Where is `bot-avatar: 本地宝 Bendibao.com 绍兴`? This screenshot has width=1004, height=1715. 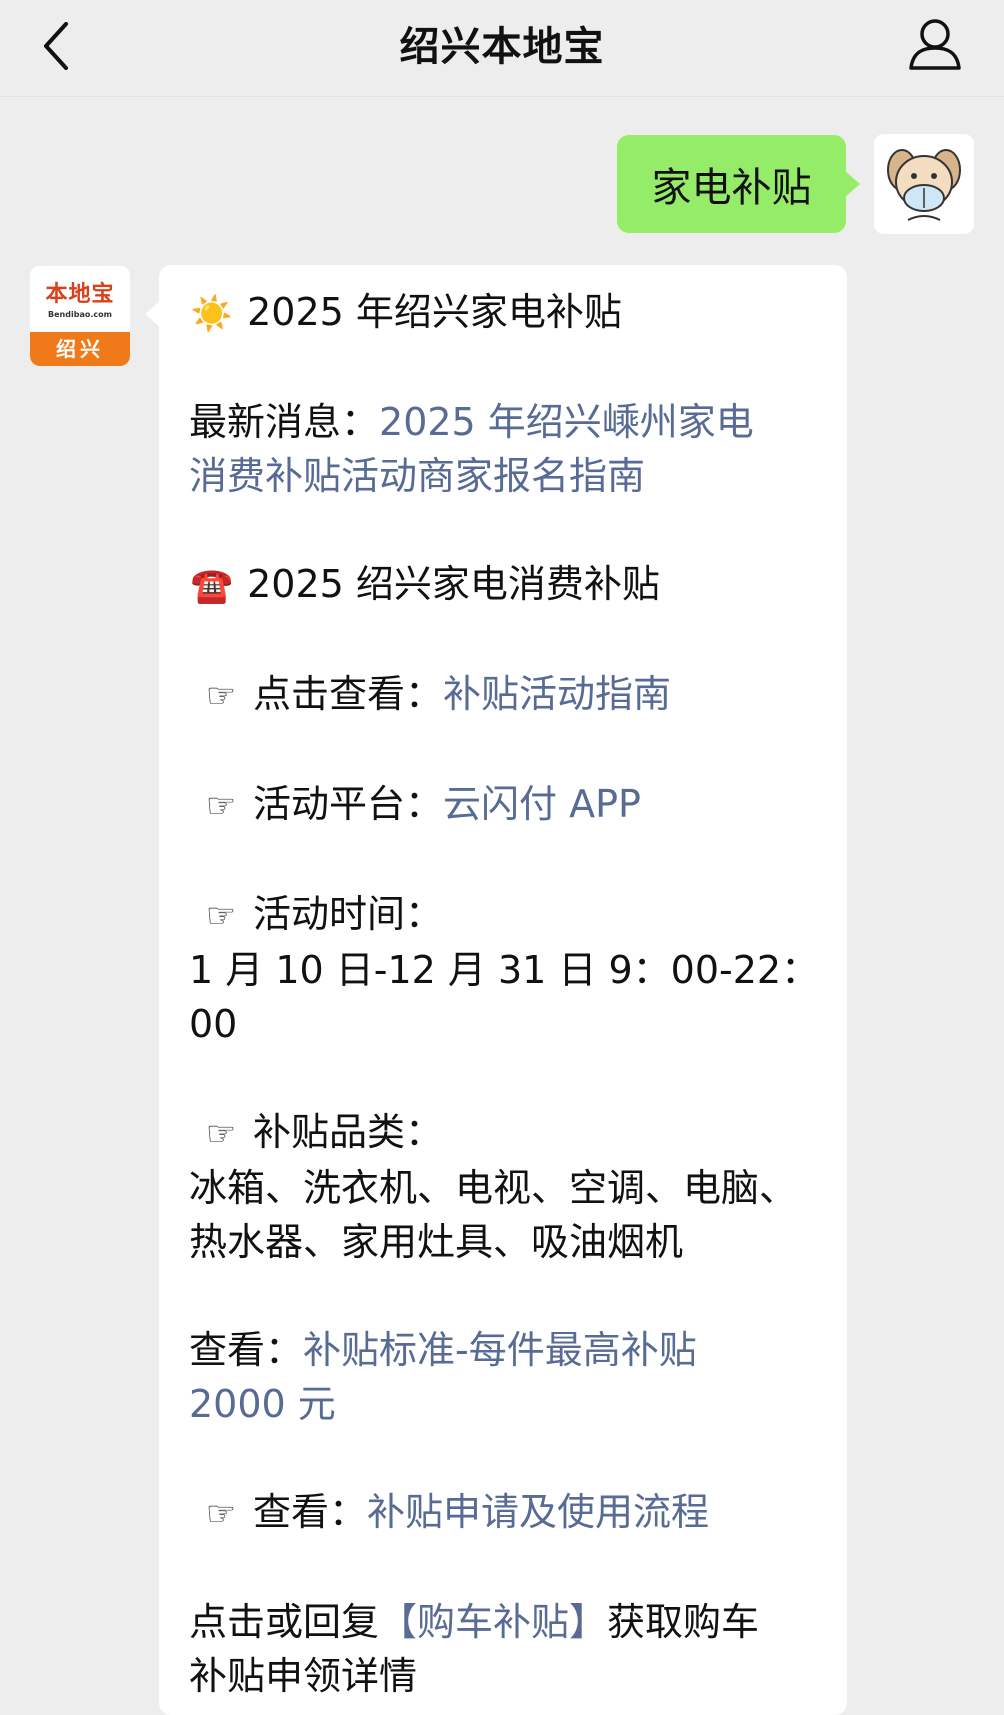
bot-avatar: 本地宝 Bendibao.com 绍兴 is located at coordinates (80, 316).